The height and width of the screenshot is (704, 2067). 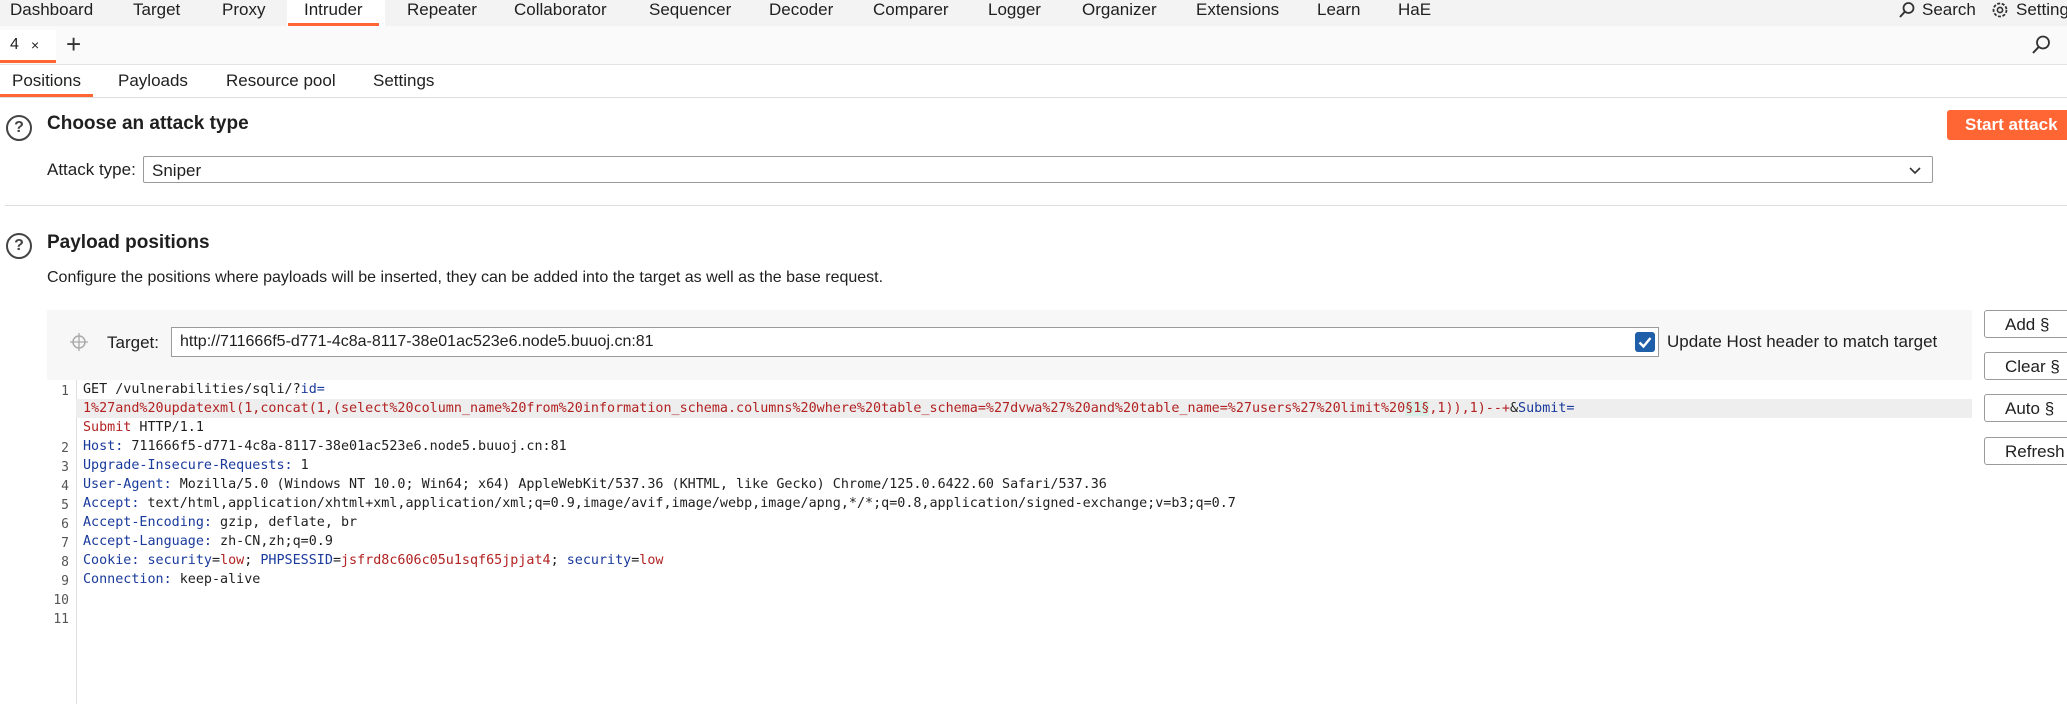 I want to click on checkmark-icon, so click(x=1645, y=343).